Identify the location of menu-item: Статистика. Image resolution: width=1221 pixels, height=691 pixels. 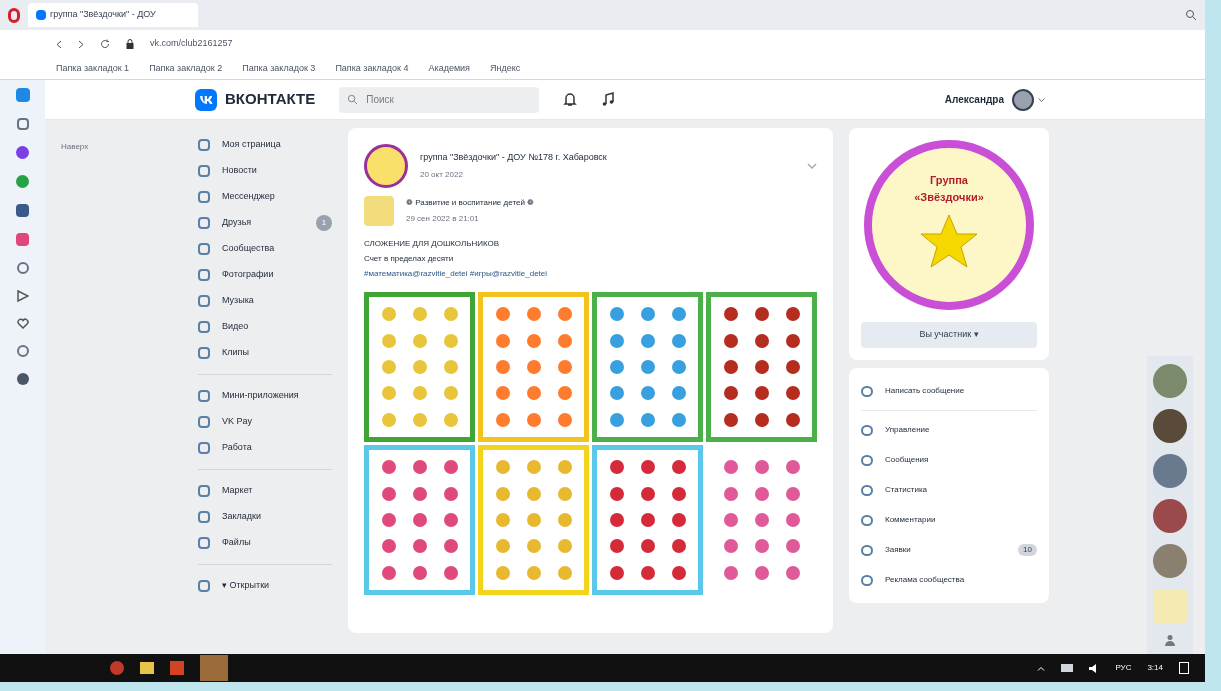
(949, 490).